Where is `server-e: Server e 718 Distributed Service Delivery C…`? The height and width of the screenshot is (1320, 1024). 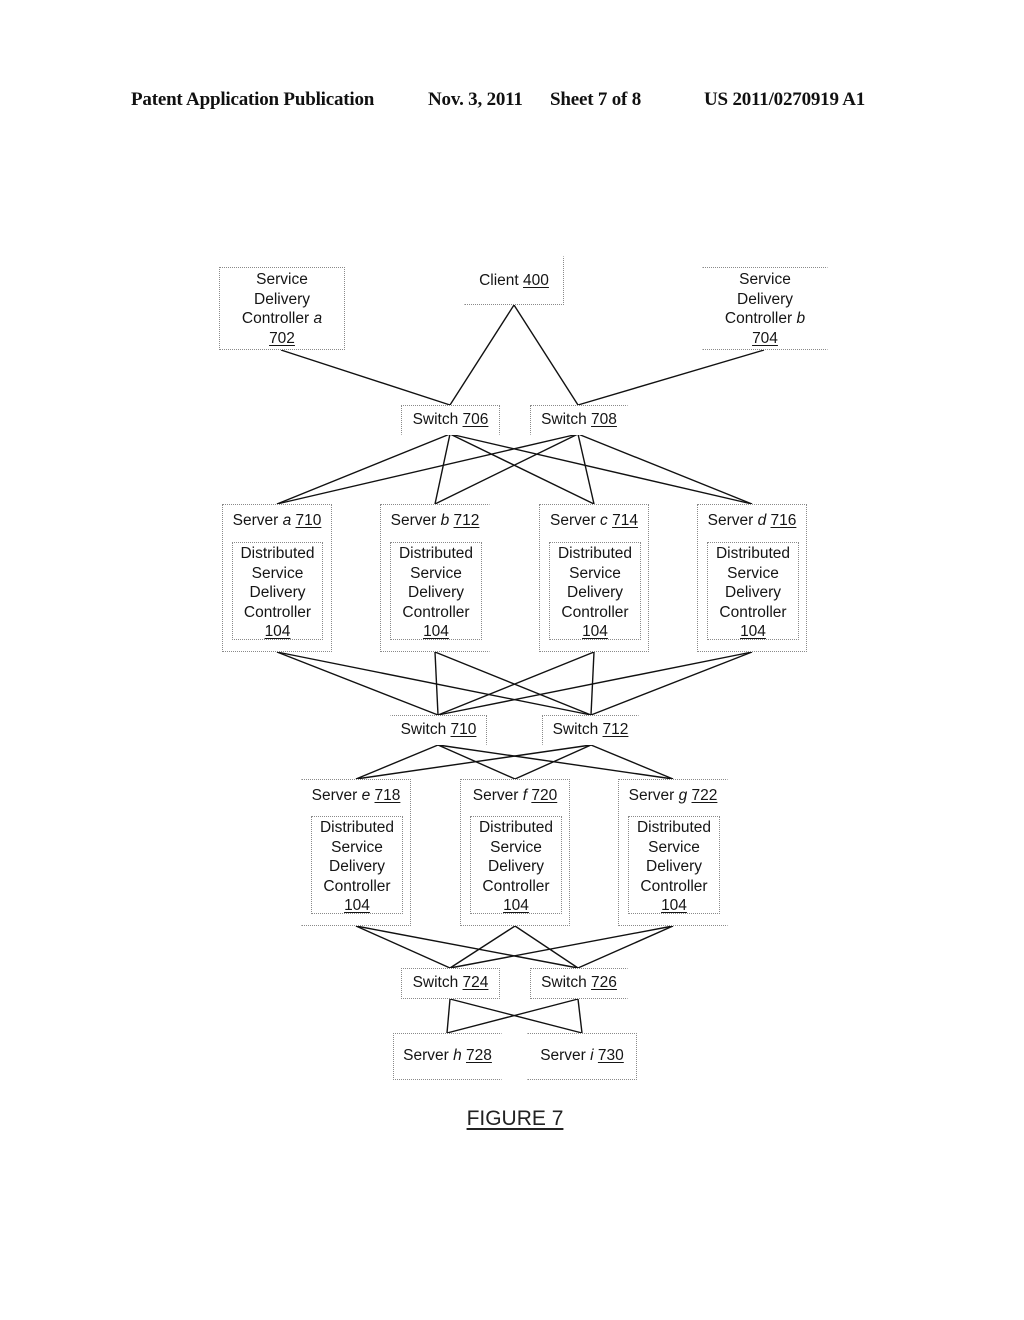
server-e: Server e 718 Distributed Service Delivery C… is located at coordinates (356, 852).